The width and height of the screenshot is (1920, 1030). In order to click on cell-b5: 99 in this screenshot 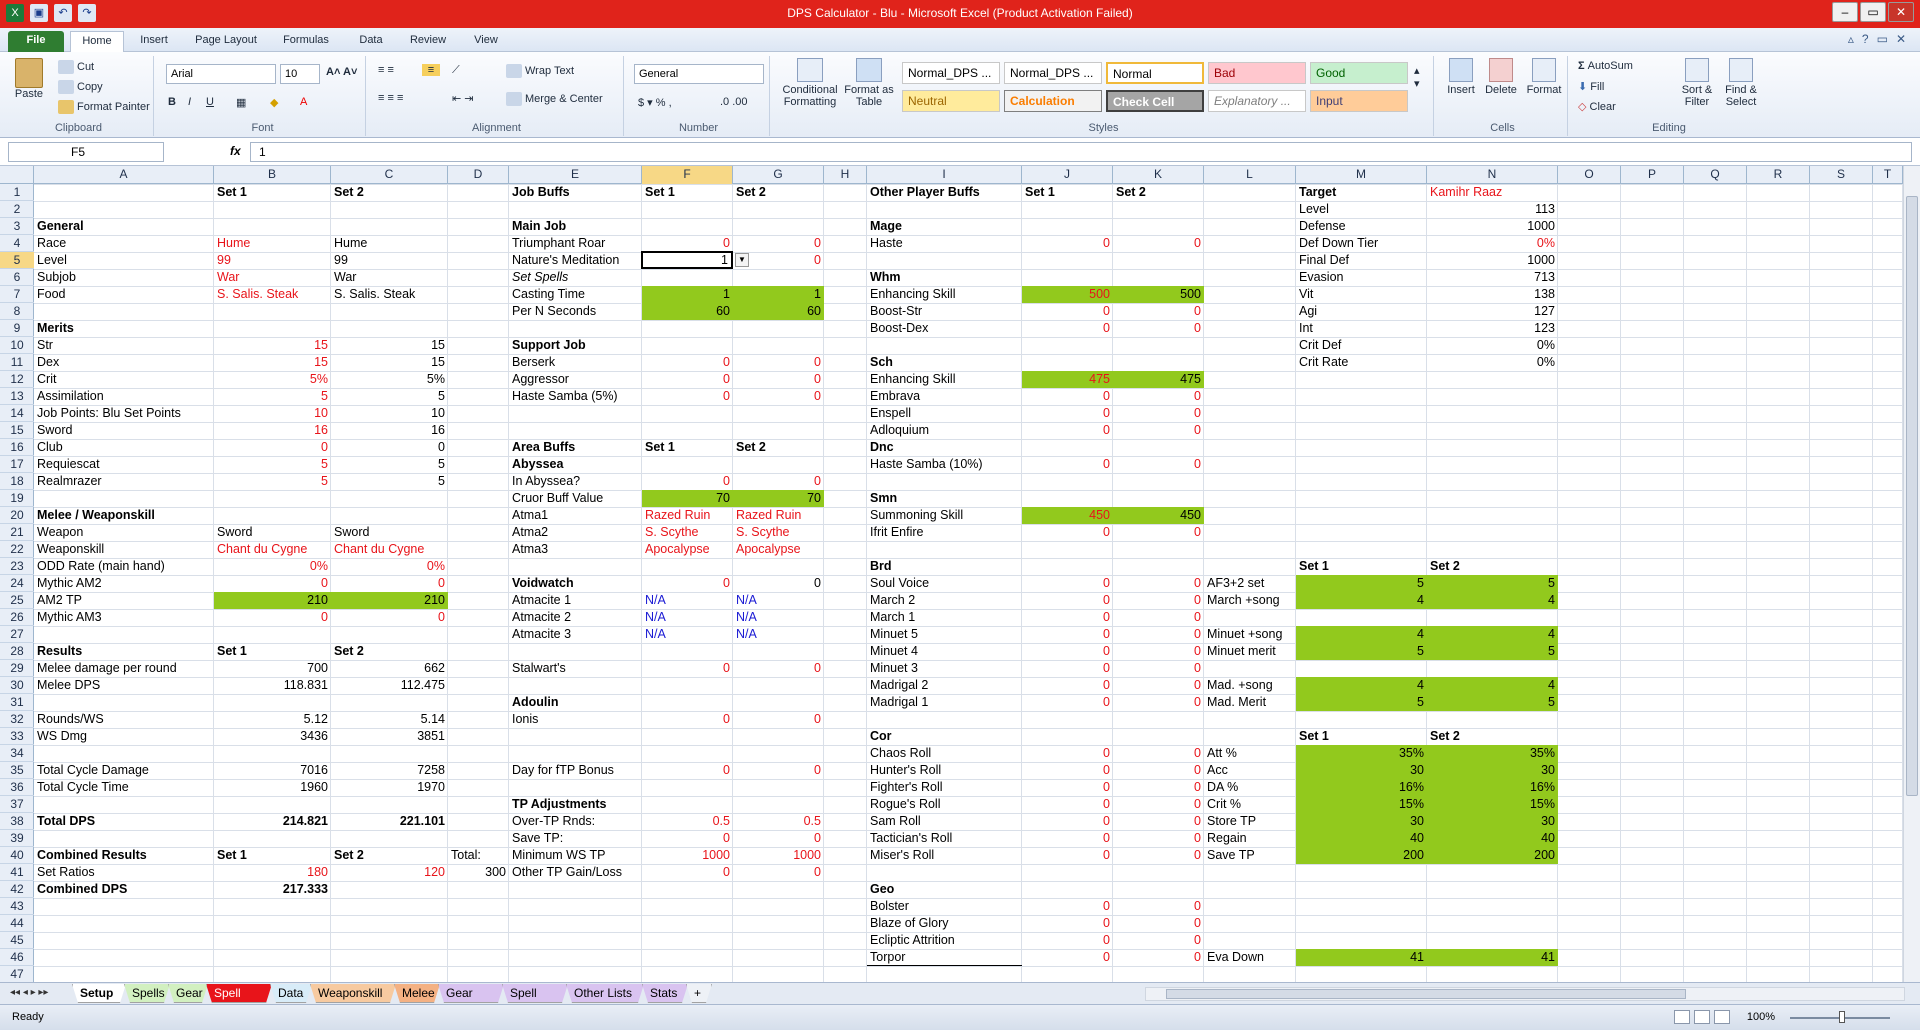, I will do `click(224, 260)`.